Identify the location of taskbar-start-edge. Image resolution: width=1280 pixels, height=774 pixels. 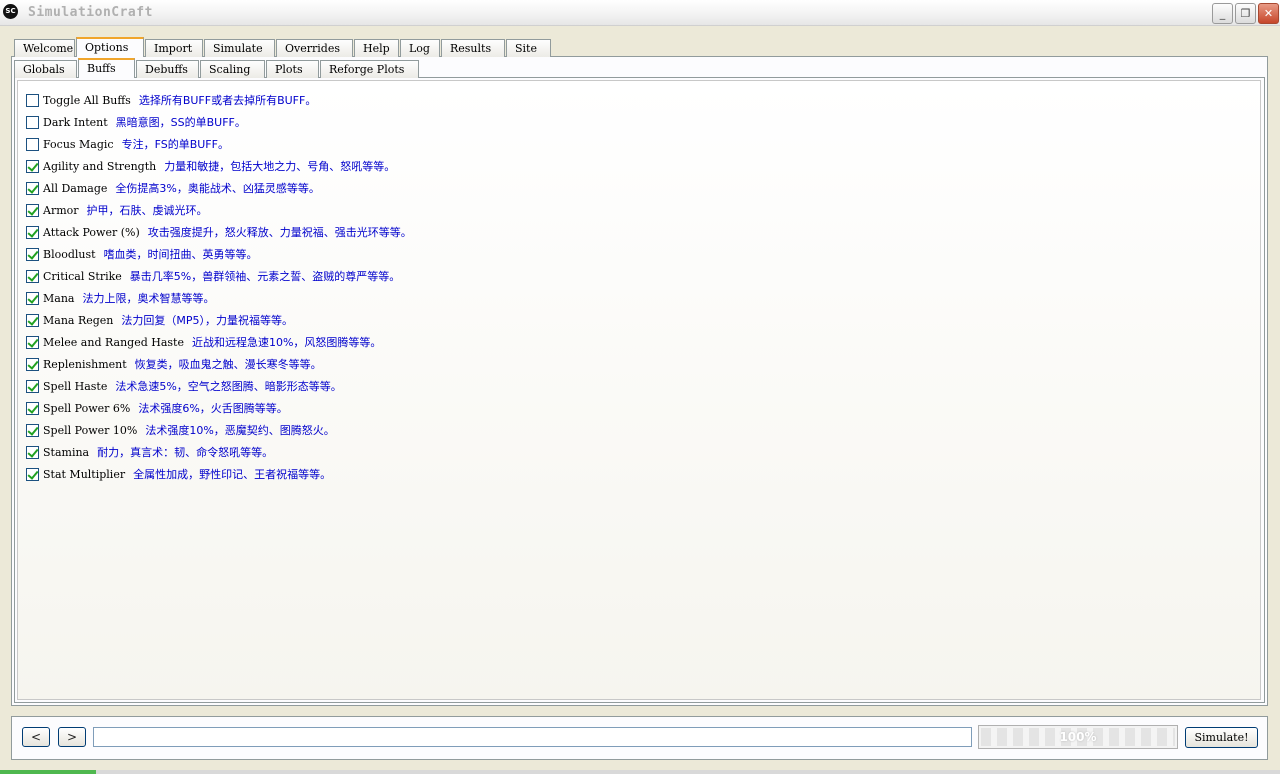
(48, 772).